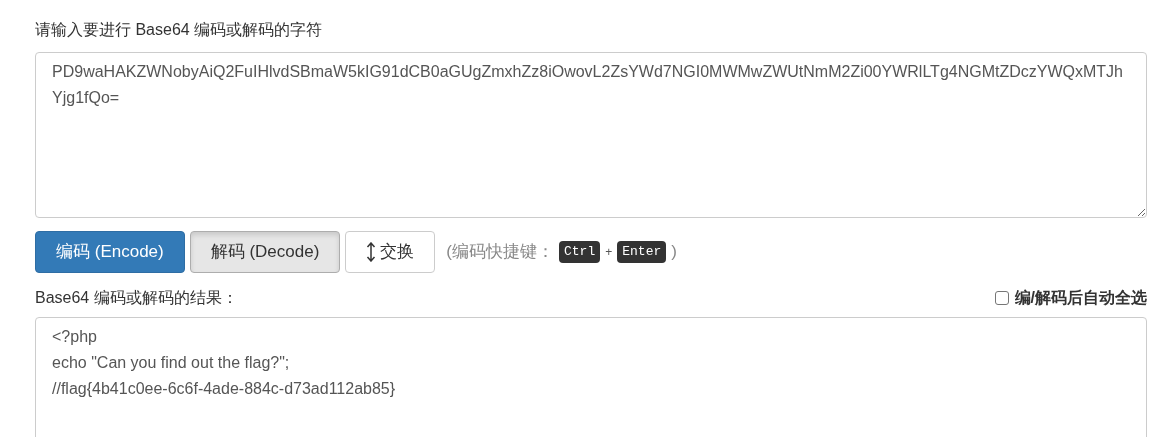 The image size is (1170, 437). I want to click on decode-button: 解码 (Decode), so click(265, 252).